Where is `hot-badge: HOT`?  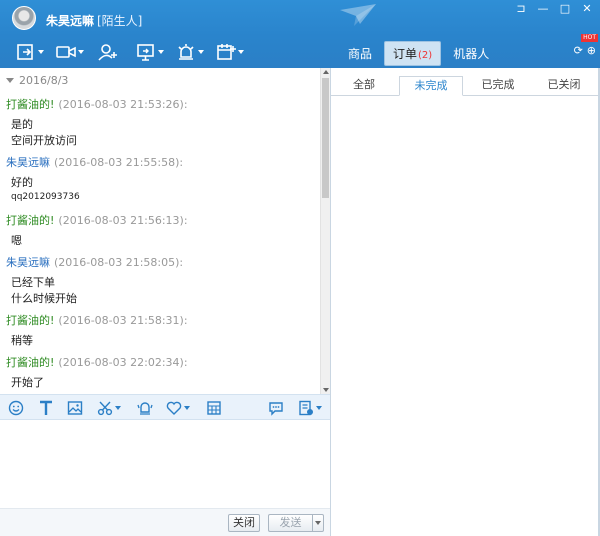
hot-badge: HOT is located at coordinates (589, 38).